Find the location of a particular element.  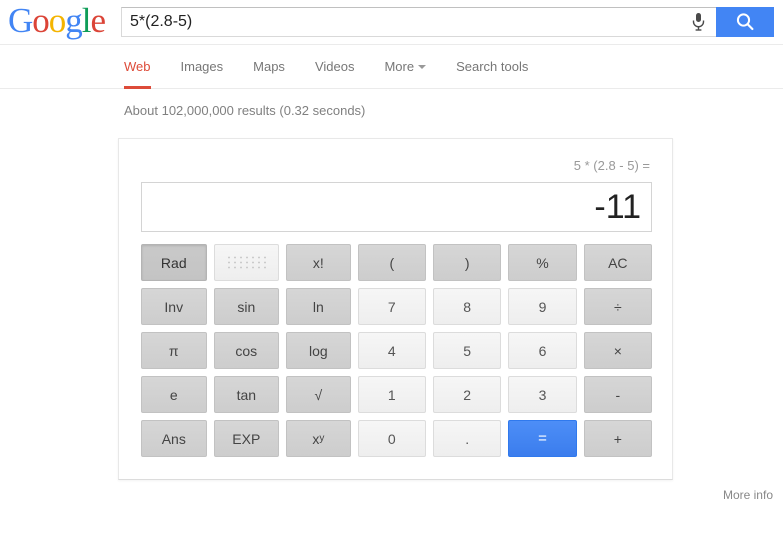

key-open-paren: ( is located at coordinates (391, 262).